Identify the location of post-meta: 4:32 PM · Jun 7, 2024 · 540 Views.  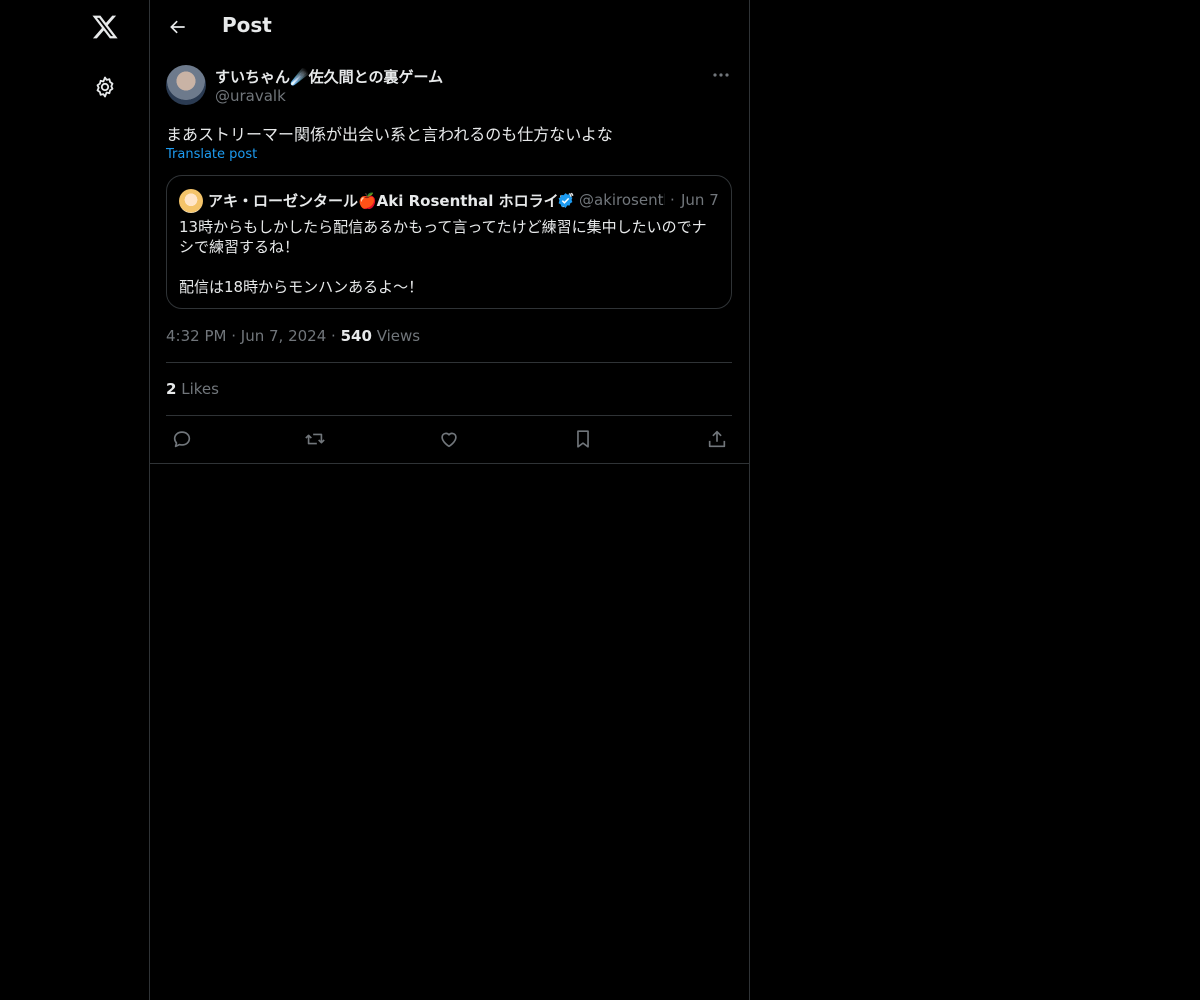
(293, 336).